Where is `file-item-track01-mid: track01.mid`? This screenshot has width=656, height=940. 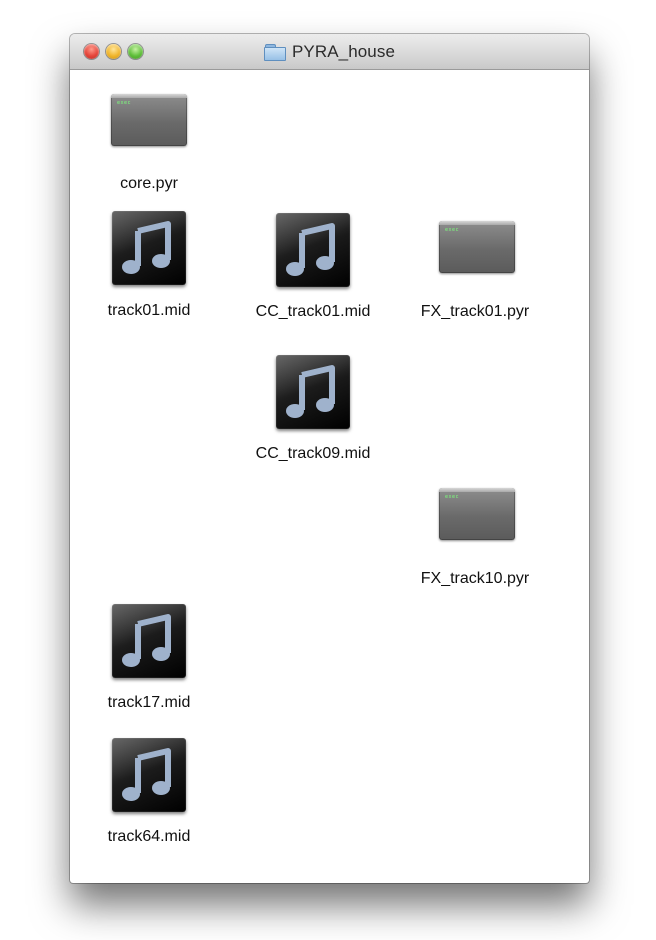 file-item-track01-mid: track01.mid is located at coordinates (149, 268).